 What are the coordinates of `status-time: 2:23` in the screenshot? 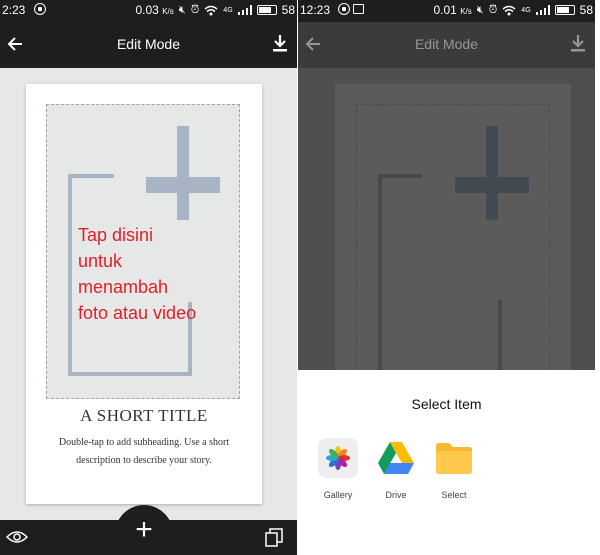 It's located at (14, 10).